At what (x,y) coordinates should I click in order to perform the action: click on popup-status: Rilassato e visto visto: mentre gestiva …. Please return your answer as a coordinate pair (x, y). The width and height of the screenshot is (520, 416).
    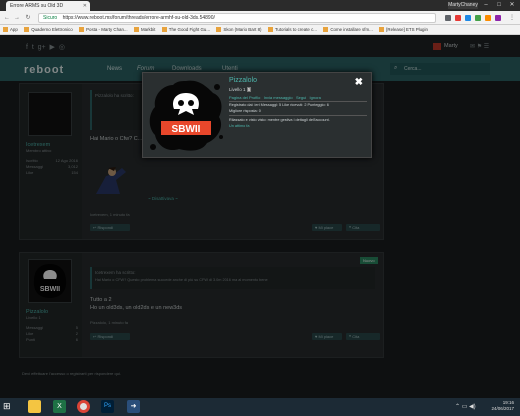
    Looking at the image, I should click on (279, 120).